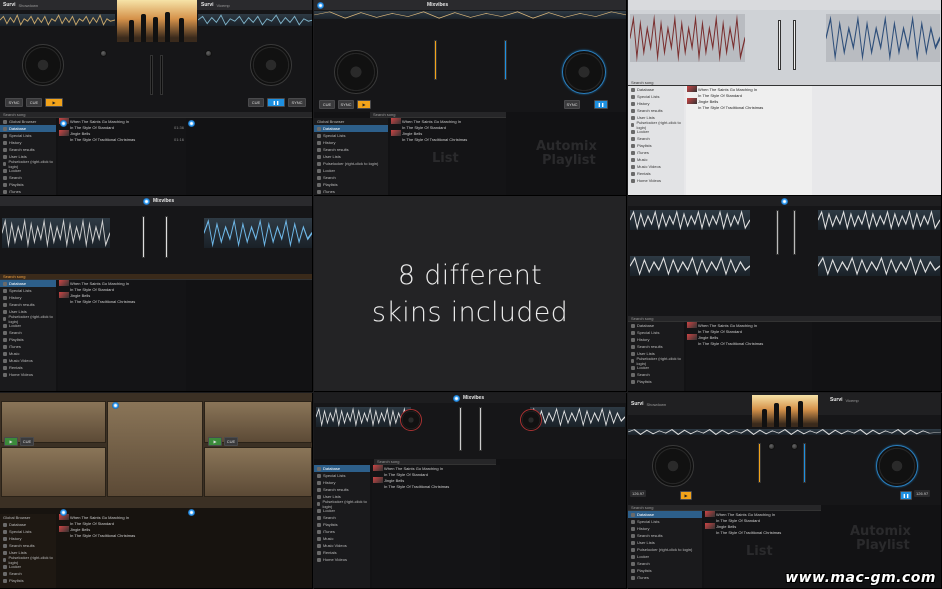  Describe the element at coordinates (665, 542) in the screenshot. I see `sidebar-item: User Lists` at that location.